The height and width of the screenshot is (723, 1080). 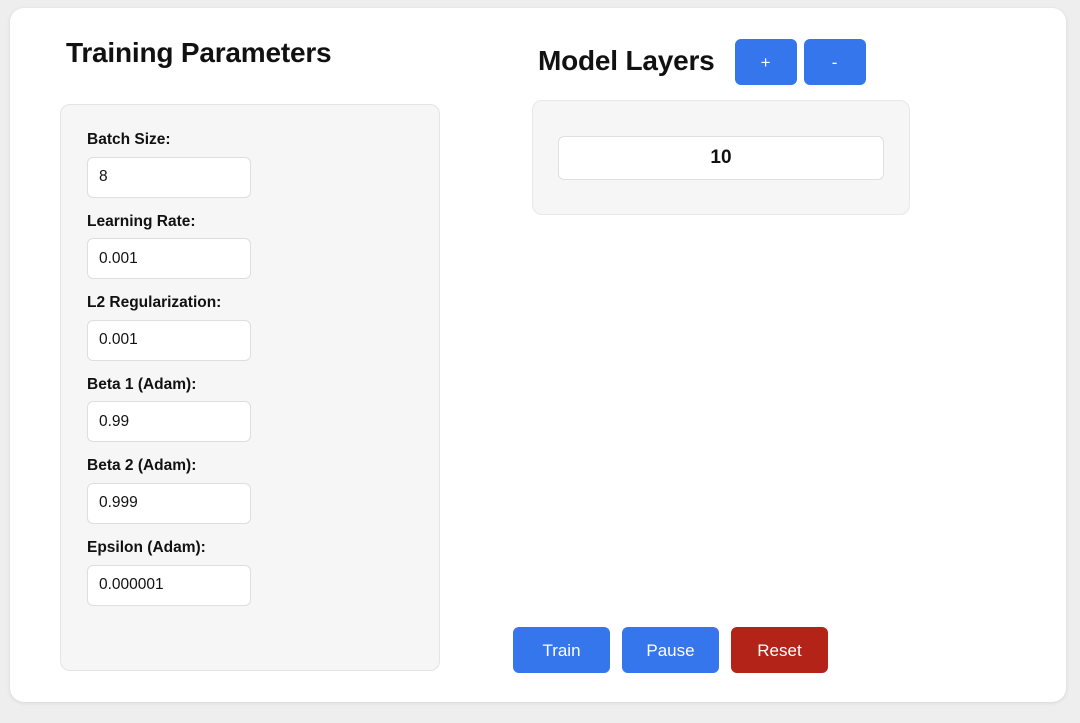 I want to click on epsilon-input, so click(x=169, y=585).